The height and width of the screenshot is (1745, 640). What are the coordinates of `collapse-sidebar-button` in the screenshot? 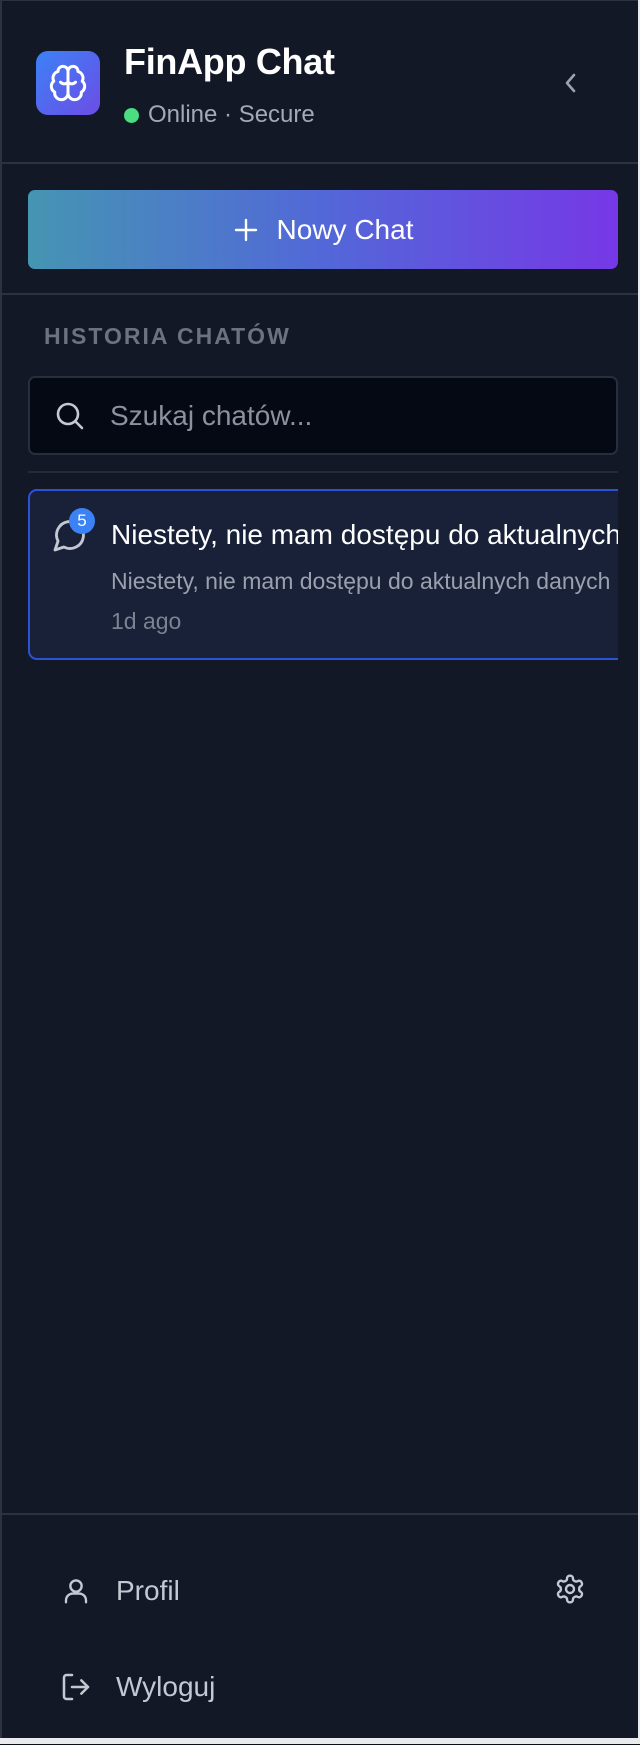 It's located at (571, 83).